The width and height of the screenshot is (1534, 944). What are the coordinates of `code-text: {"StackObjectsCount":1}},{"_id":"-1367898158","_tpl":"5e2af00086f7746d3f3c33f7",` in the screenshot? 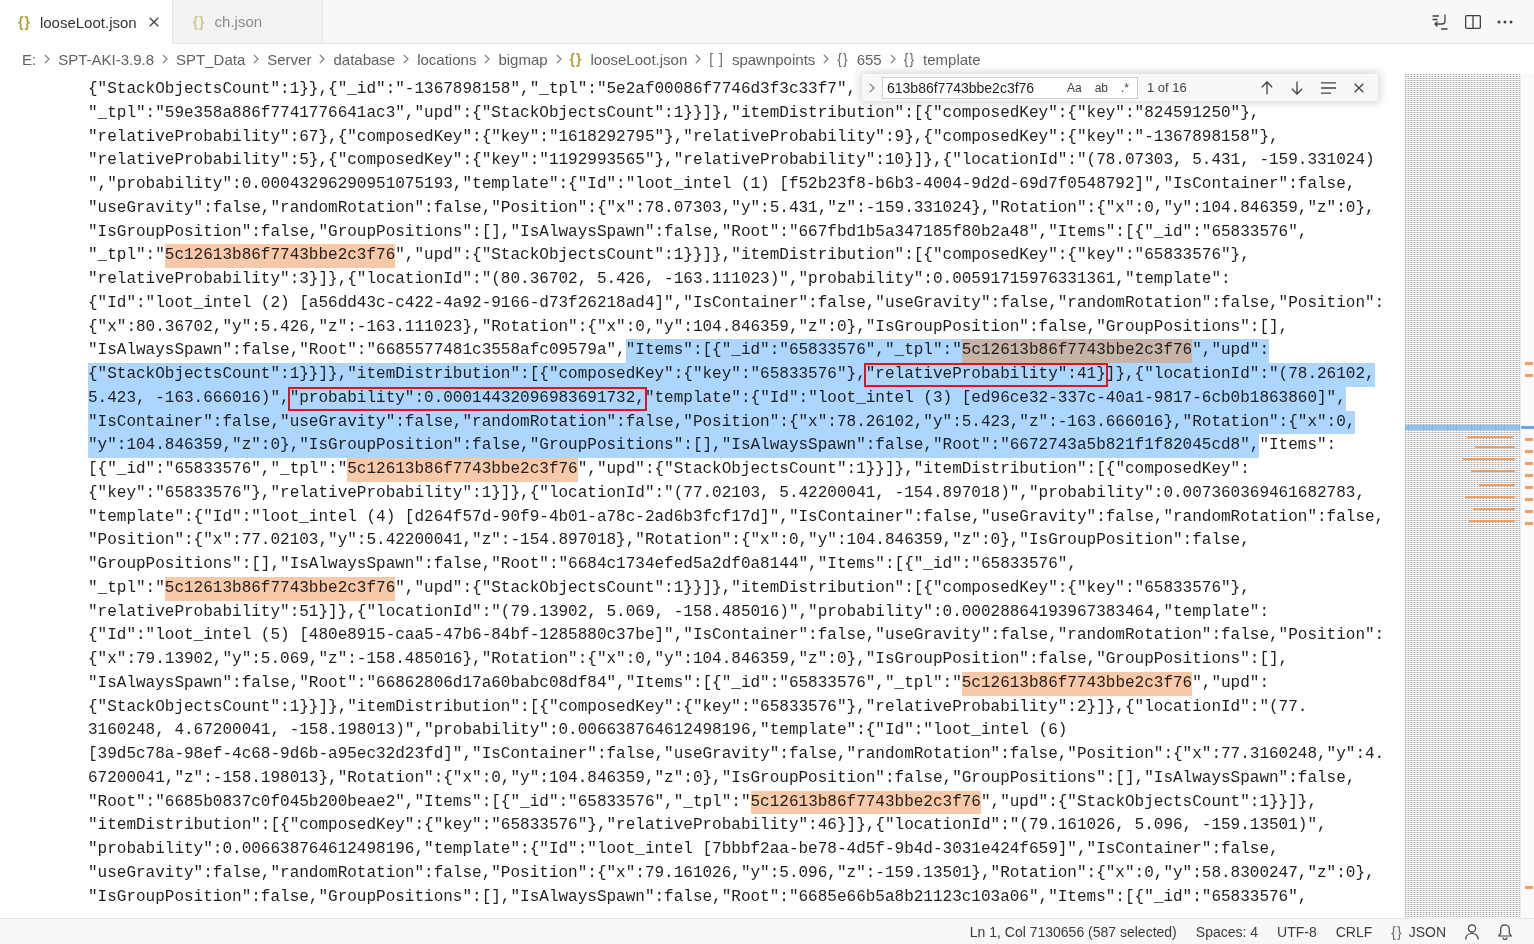 It's located at (472, 89).